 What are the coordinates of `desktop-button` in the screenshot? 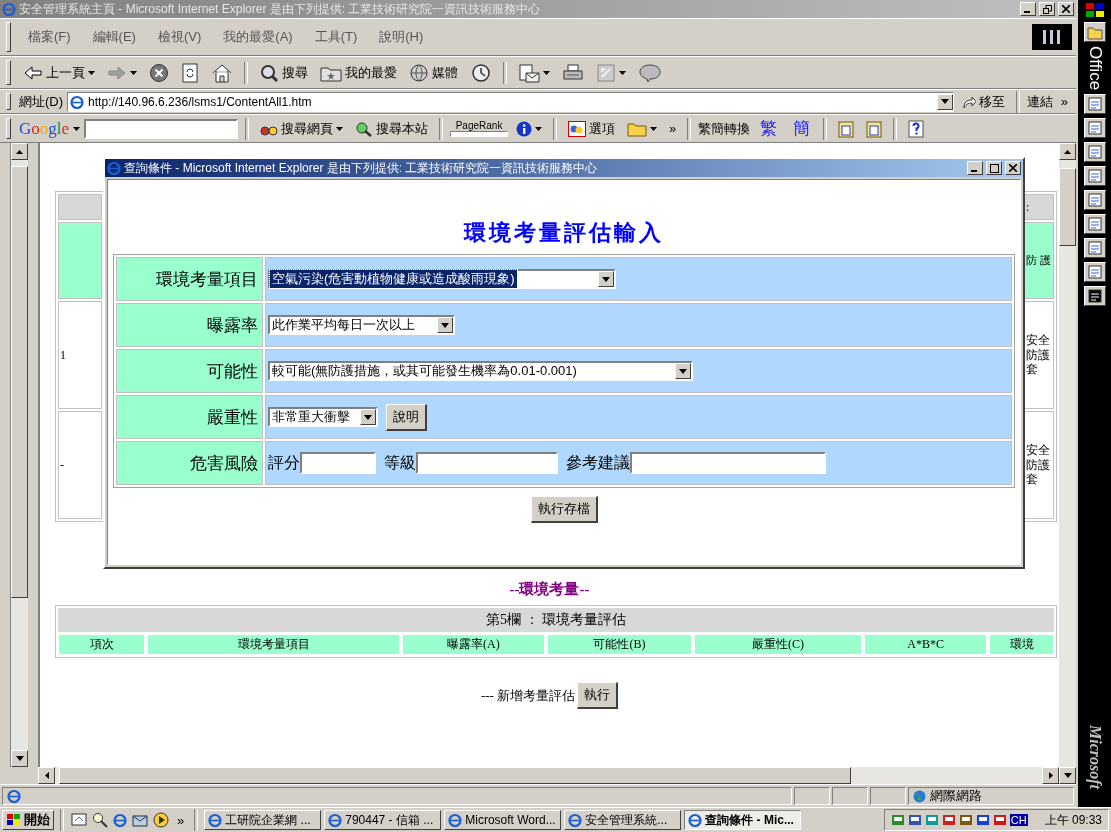 It's located at (79, 820).